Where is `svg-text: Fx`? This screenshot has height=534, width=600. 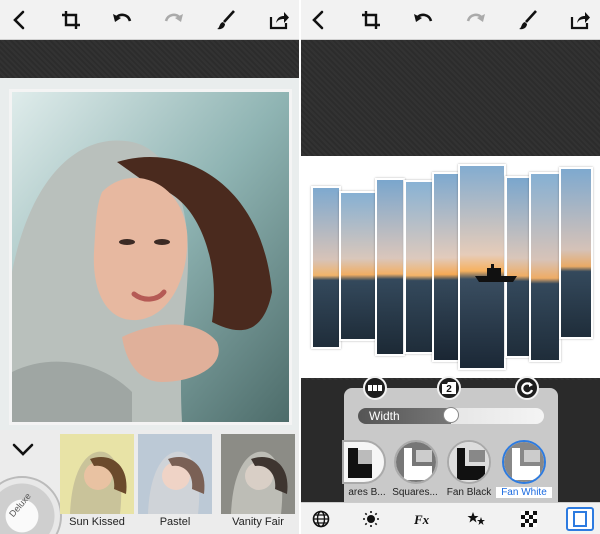
svg-text: Fx is located at coordinates (421, 519).